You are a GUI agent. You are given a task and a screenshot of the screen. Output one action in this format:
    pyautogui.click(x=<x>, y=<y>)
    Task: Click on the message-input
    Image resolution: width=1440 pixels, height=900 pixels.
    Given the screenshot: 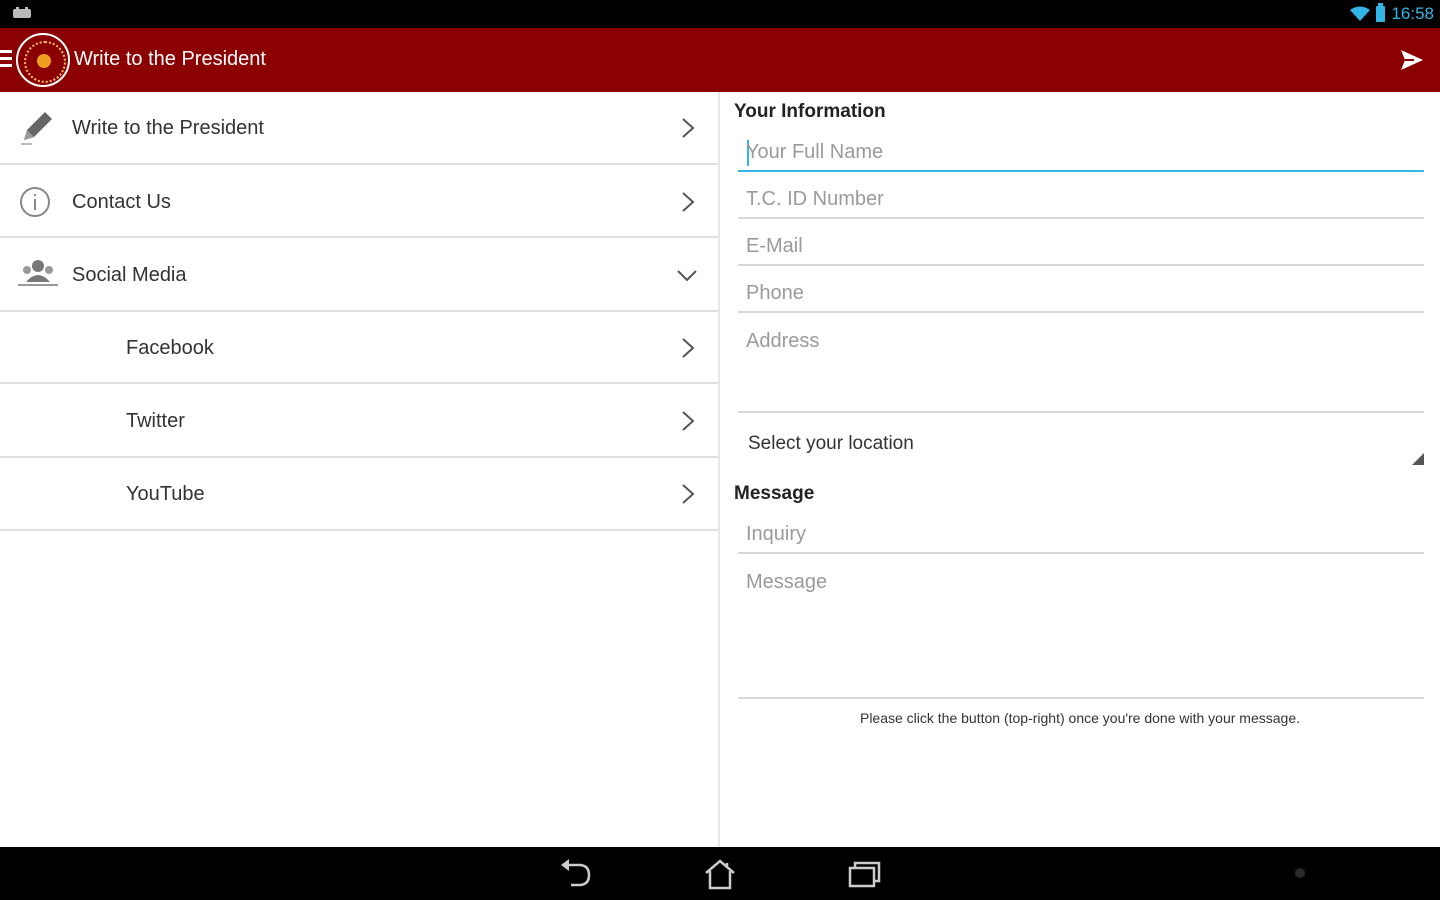 What is the action you would take?
    pyautogui.click(x=1081, y=629)
    